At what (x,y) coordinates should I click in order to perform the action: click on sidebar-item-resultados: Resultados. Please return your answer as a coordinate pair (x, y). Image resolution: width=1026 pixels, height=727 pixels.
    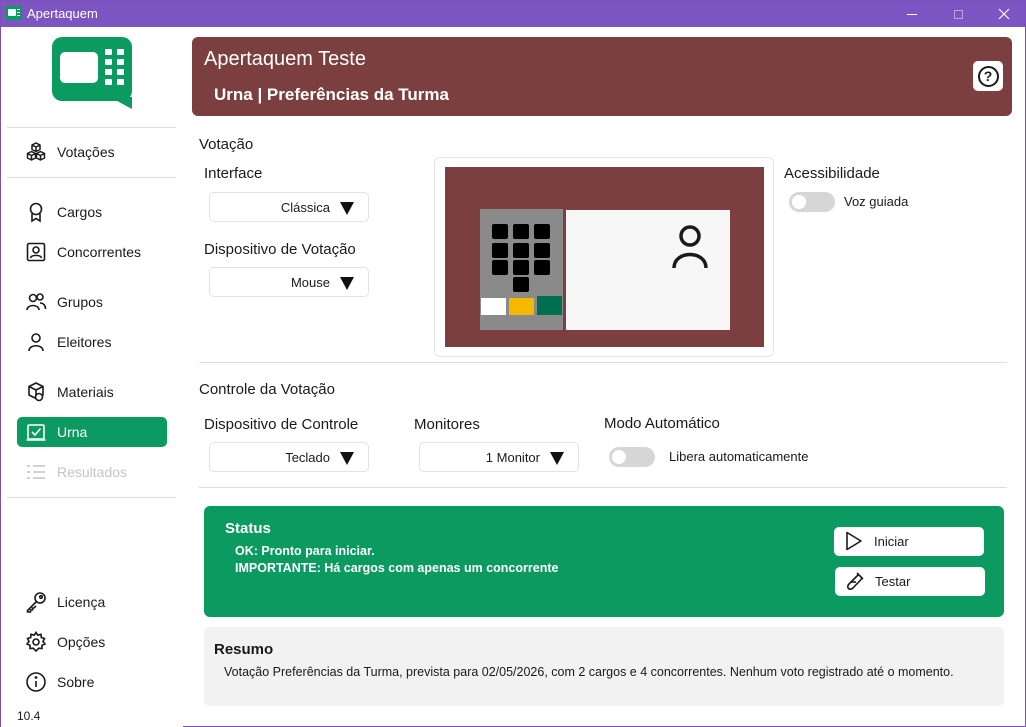
    Looking at the image, I should click on (92, 472).